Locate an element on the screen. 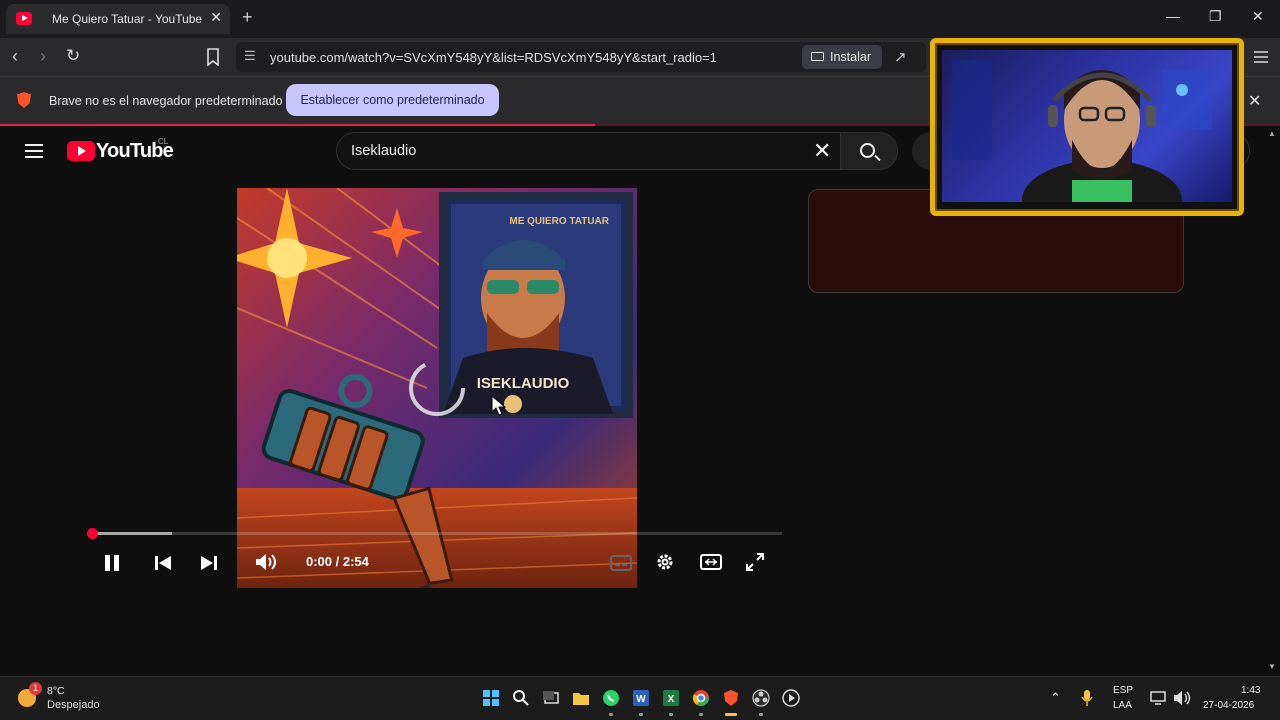 This screenshot has height=720, width=1280. microphone-icon is located at coordinates (1087, 698).